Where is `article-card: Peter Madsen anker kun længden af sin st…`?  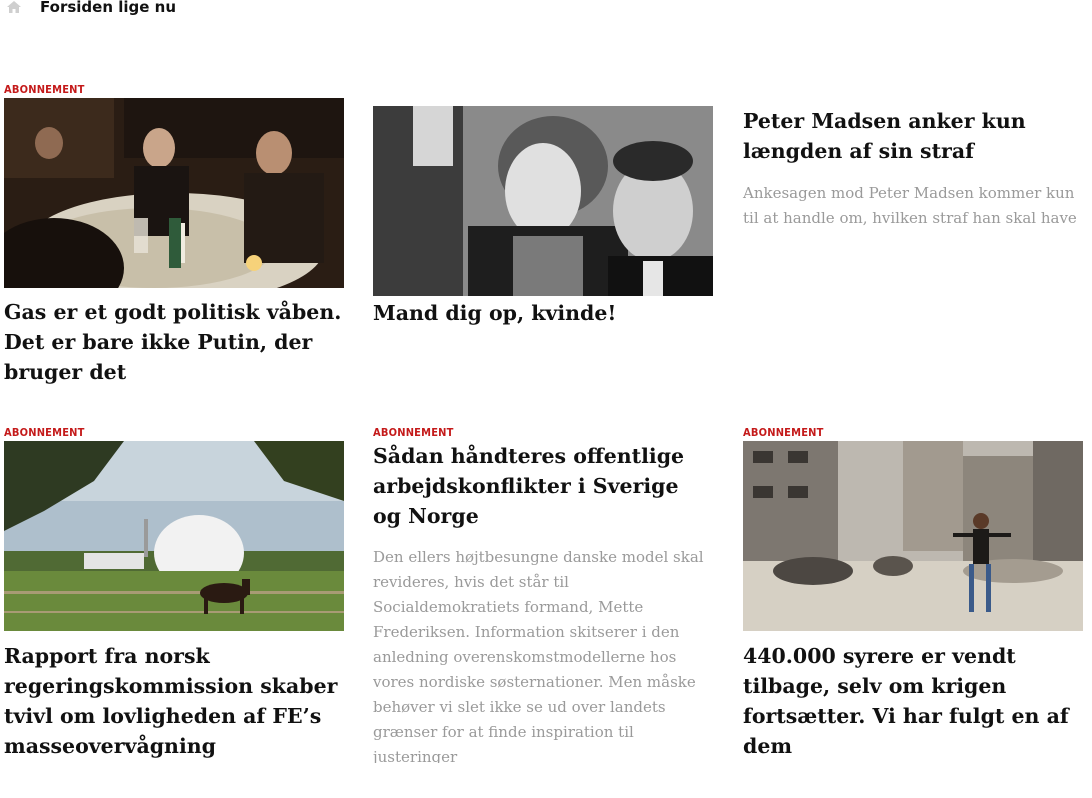
article-card: Peter Madsen anker kun længden af sin st… is located at coordinates (913, 168).